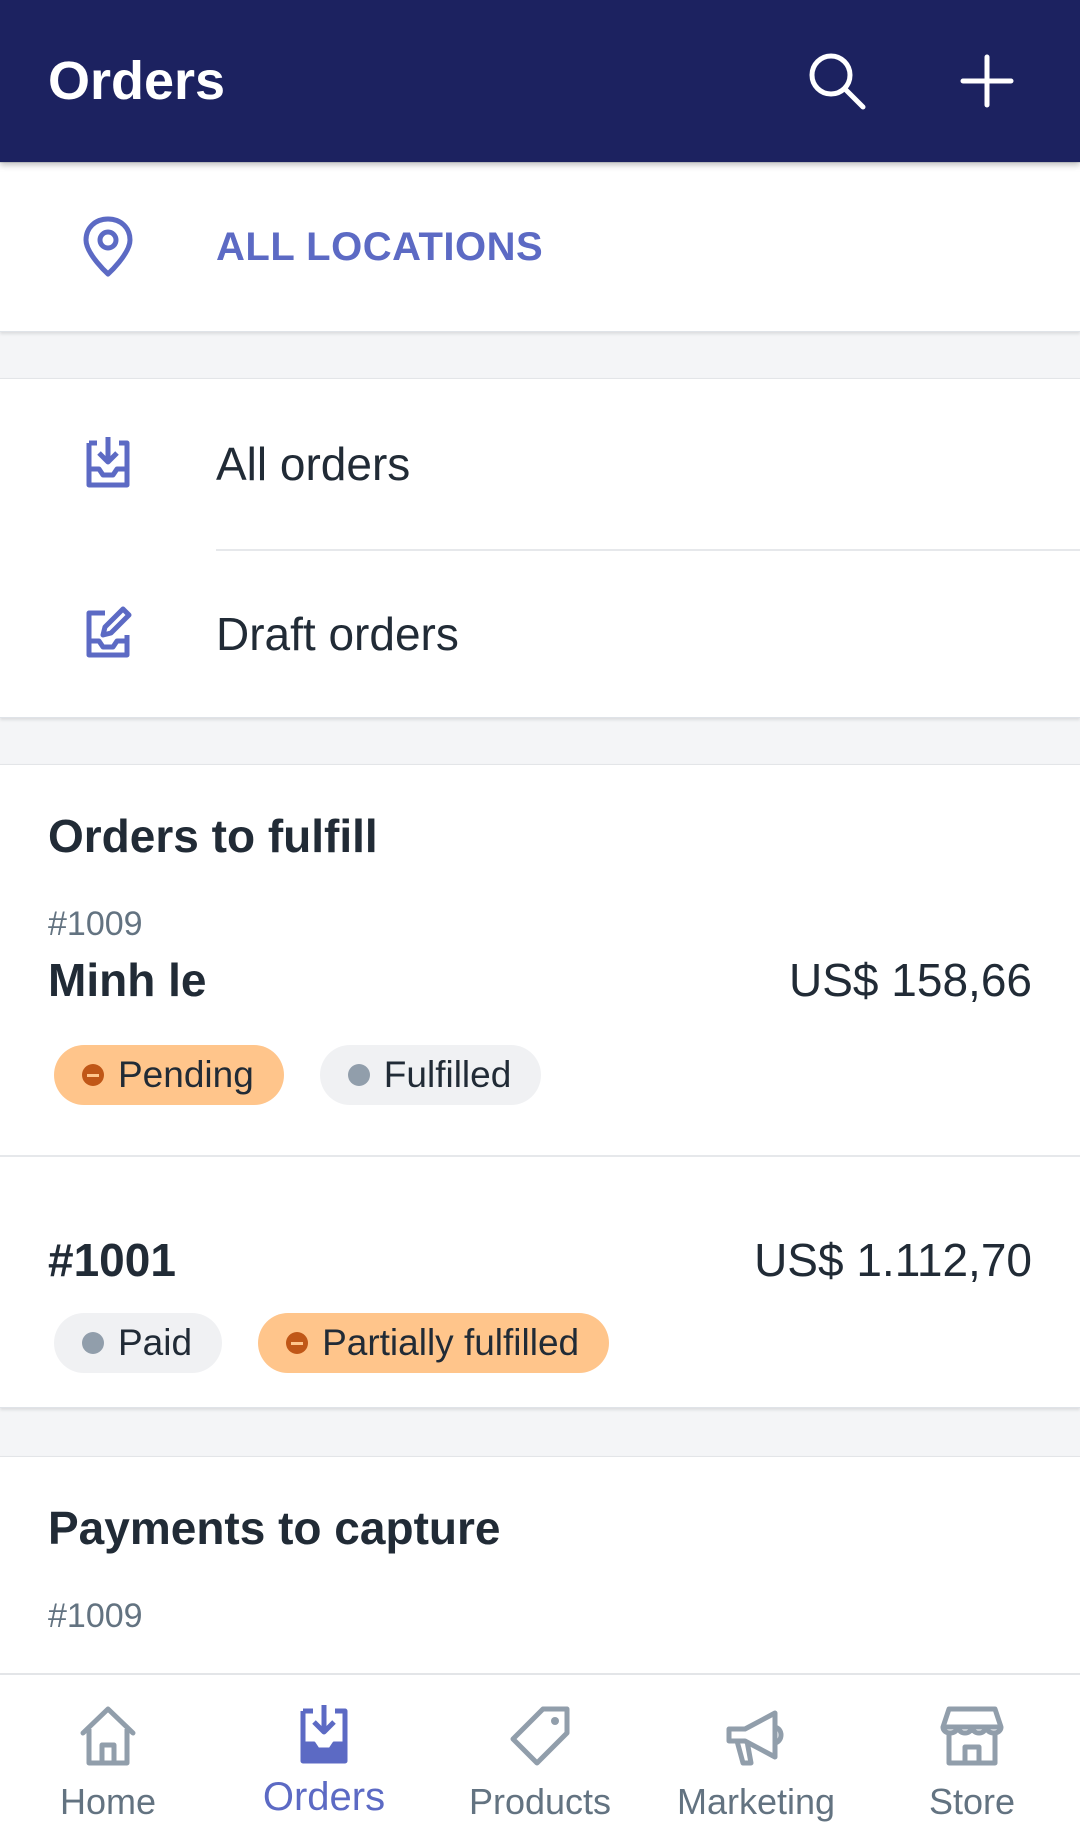 This screenshot has height=1843, width=1080. I want to click on megaphone-icon, so click(755, 1738).